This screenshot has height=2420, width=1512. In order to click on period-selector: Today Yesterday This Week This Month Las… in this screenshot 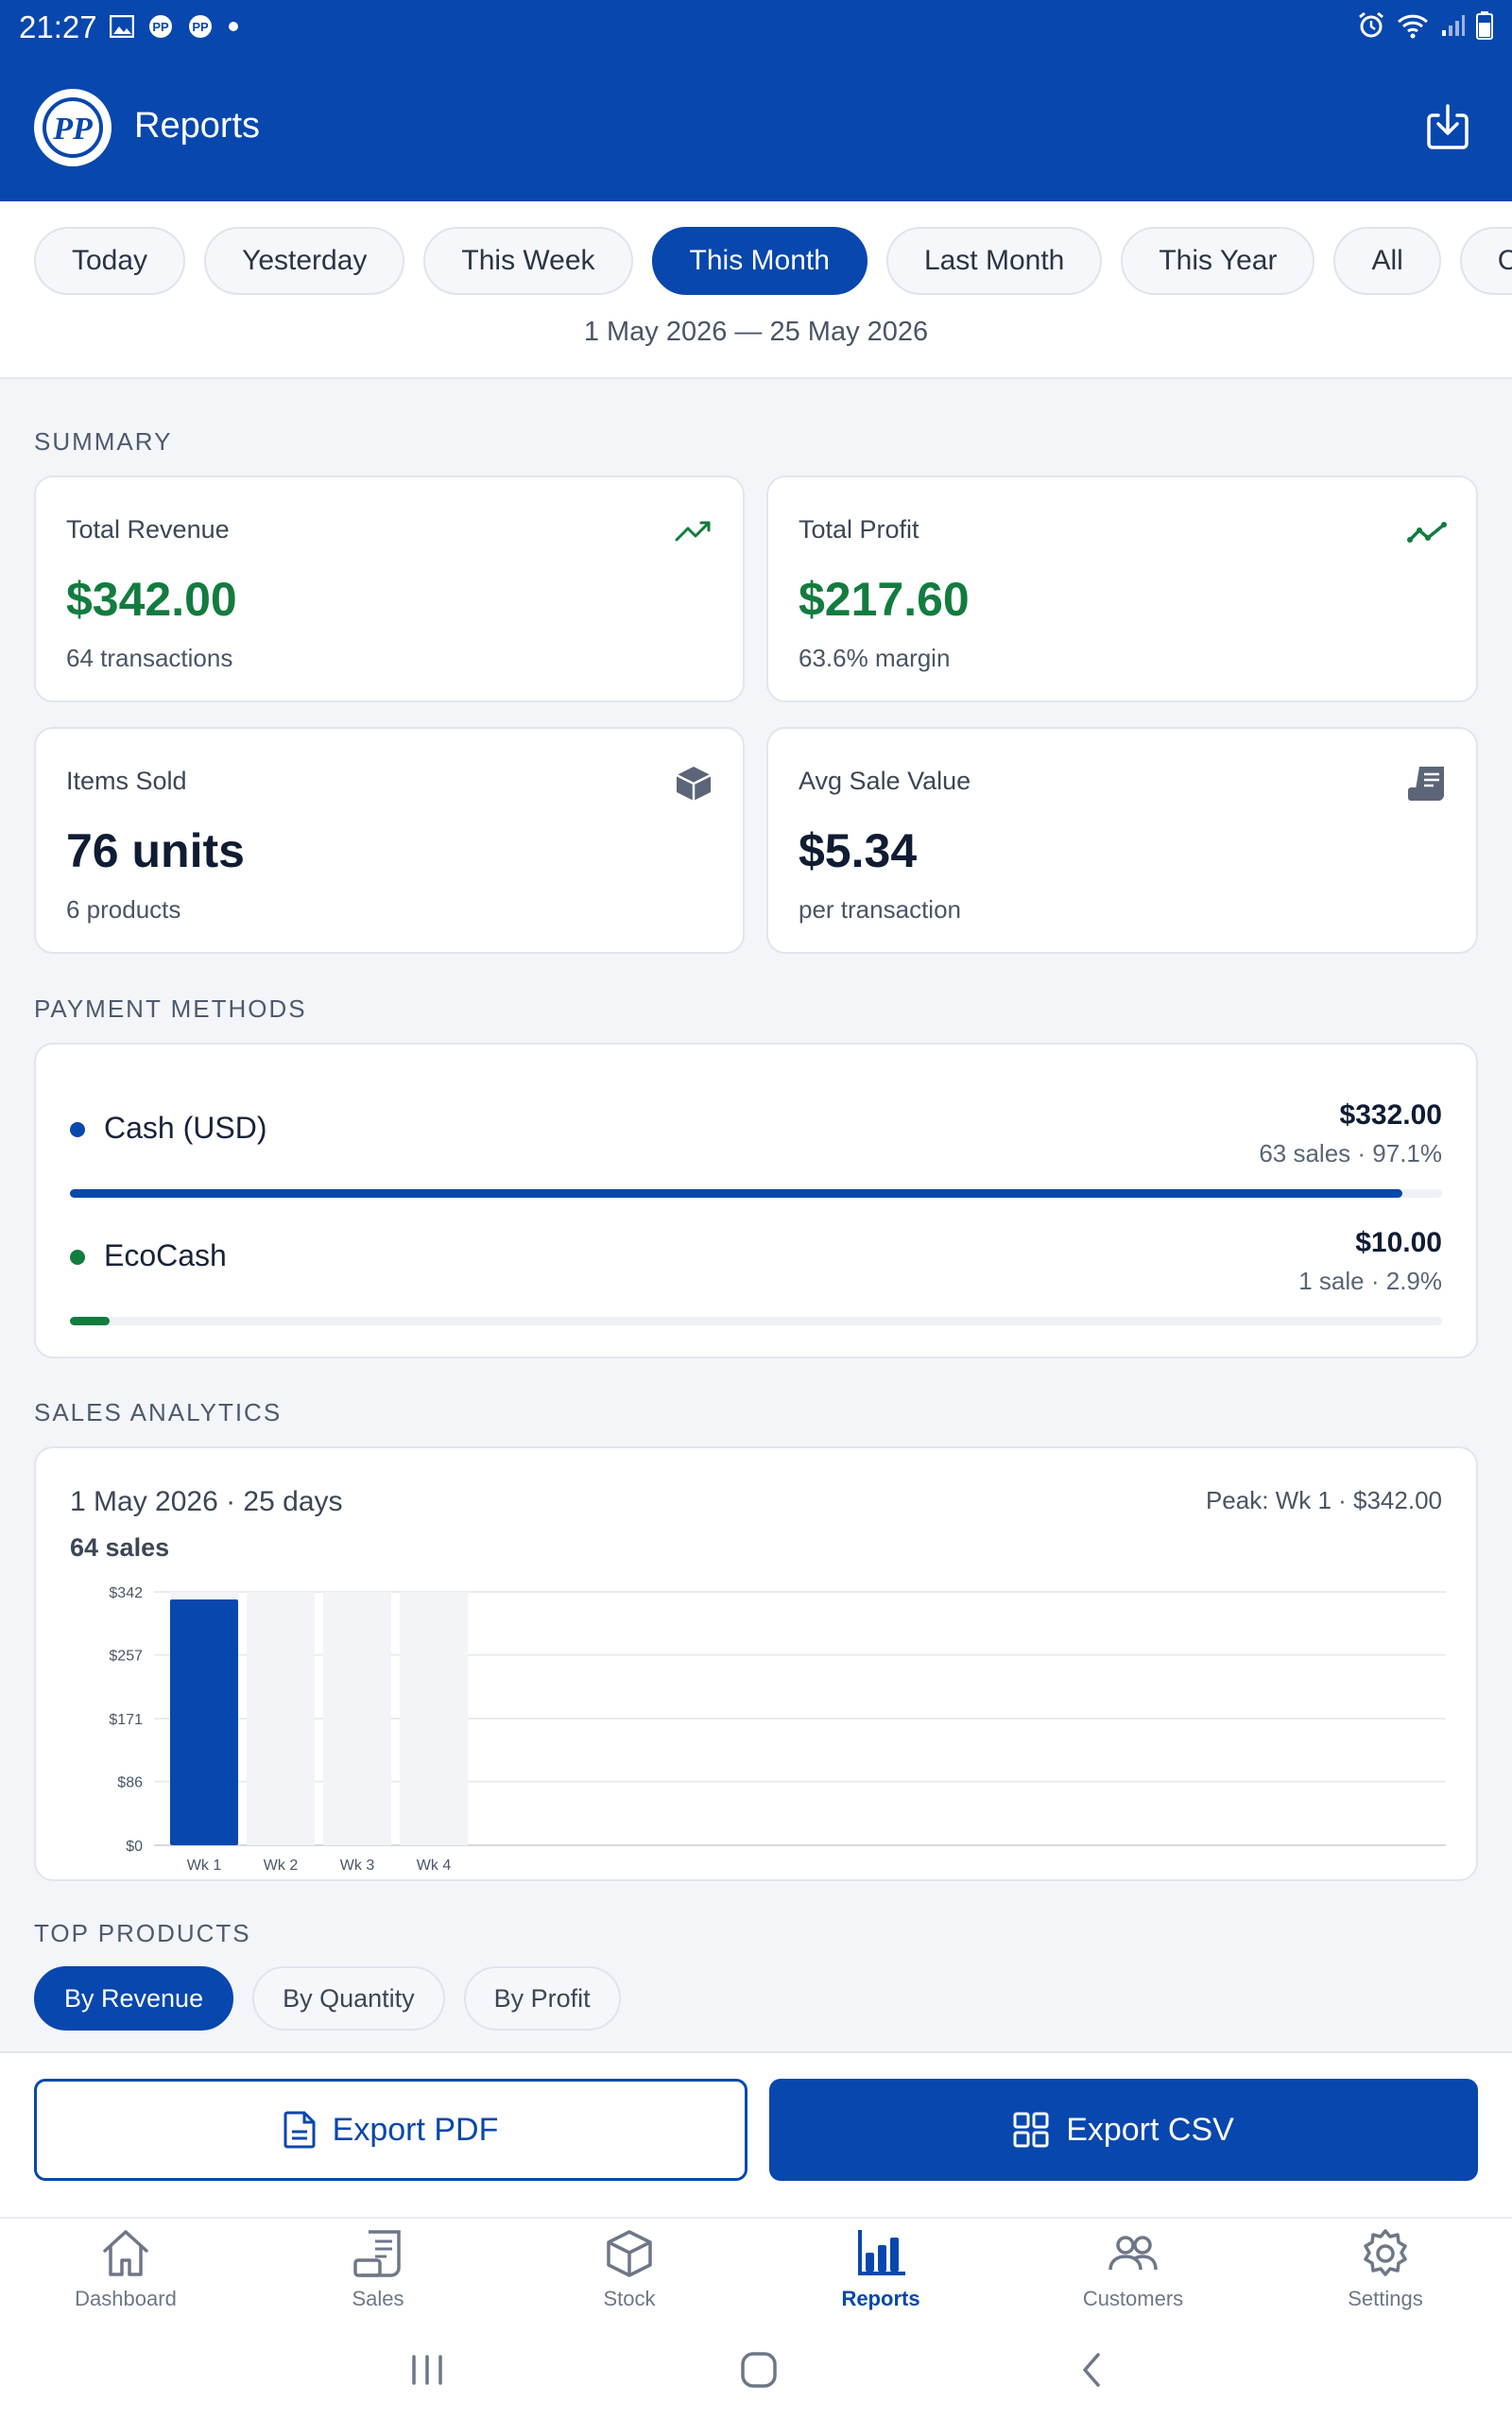, I will do `click(756, 290)`.